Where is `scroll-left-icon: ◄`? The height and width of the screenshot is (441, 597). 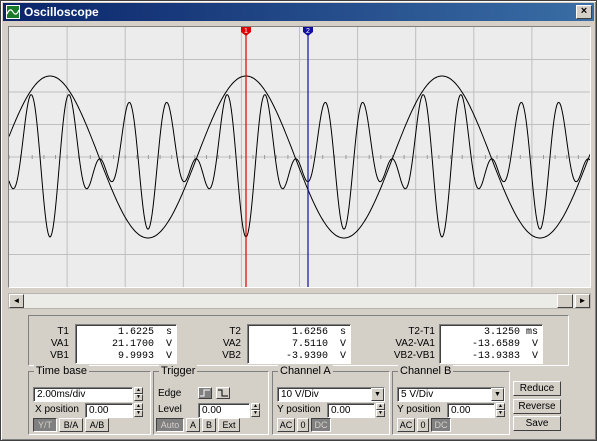 scroll-left-icon: ◄ is located at coordinates (16, 301).